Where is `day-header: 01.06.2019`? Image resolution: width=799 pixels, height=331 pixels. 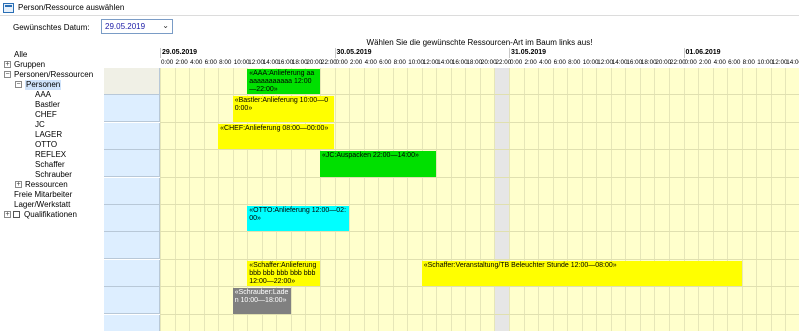 day-header: 01.06.2019 is located at coordinates (741, 53).